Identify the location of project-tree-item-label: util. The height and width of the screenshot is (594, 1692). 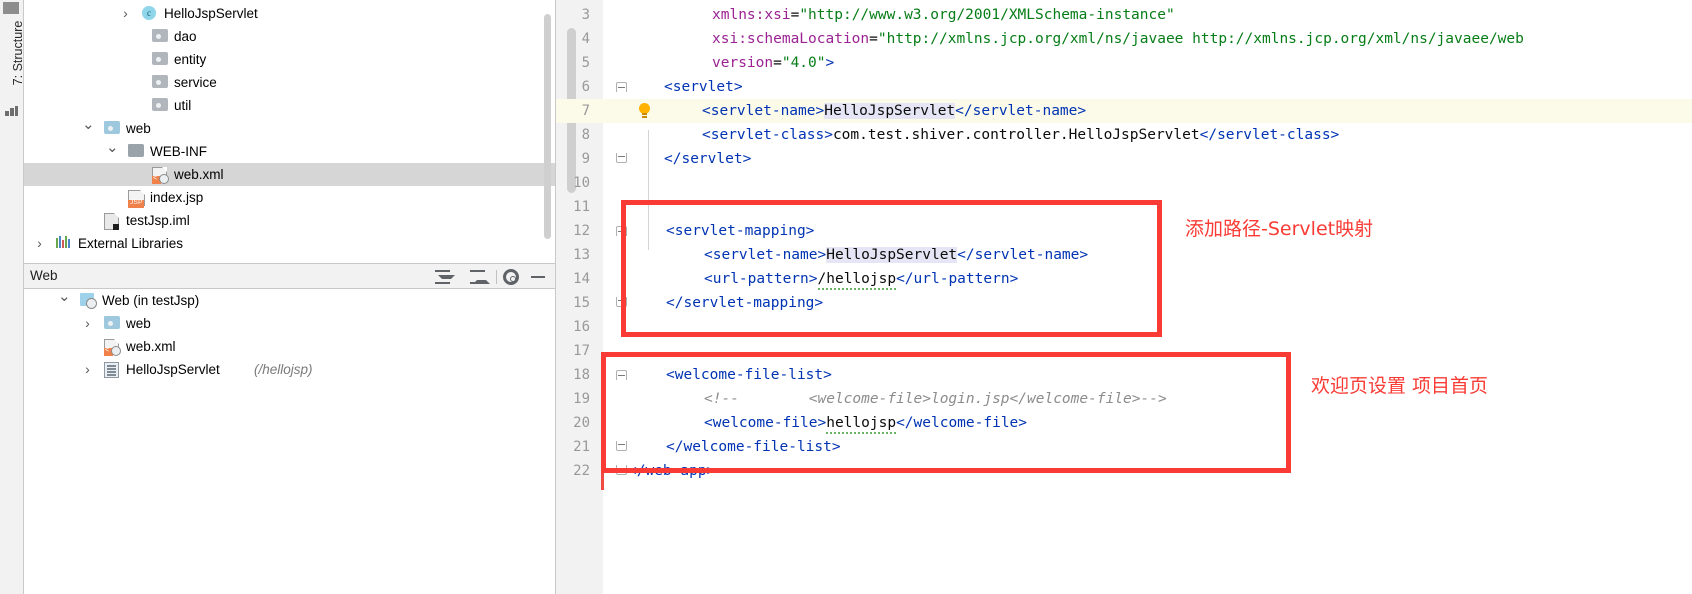
(183, 105).